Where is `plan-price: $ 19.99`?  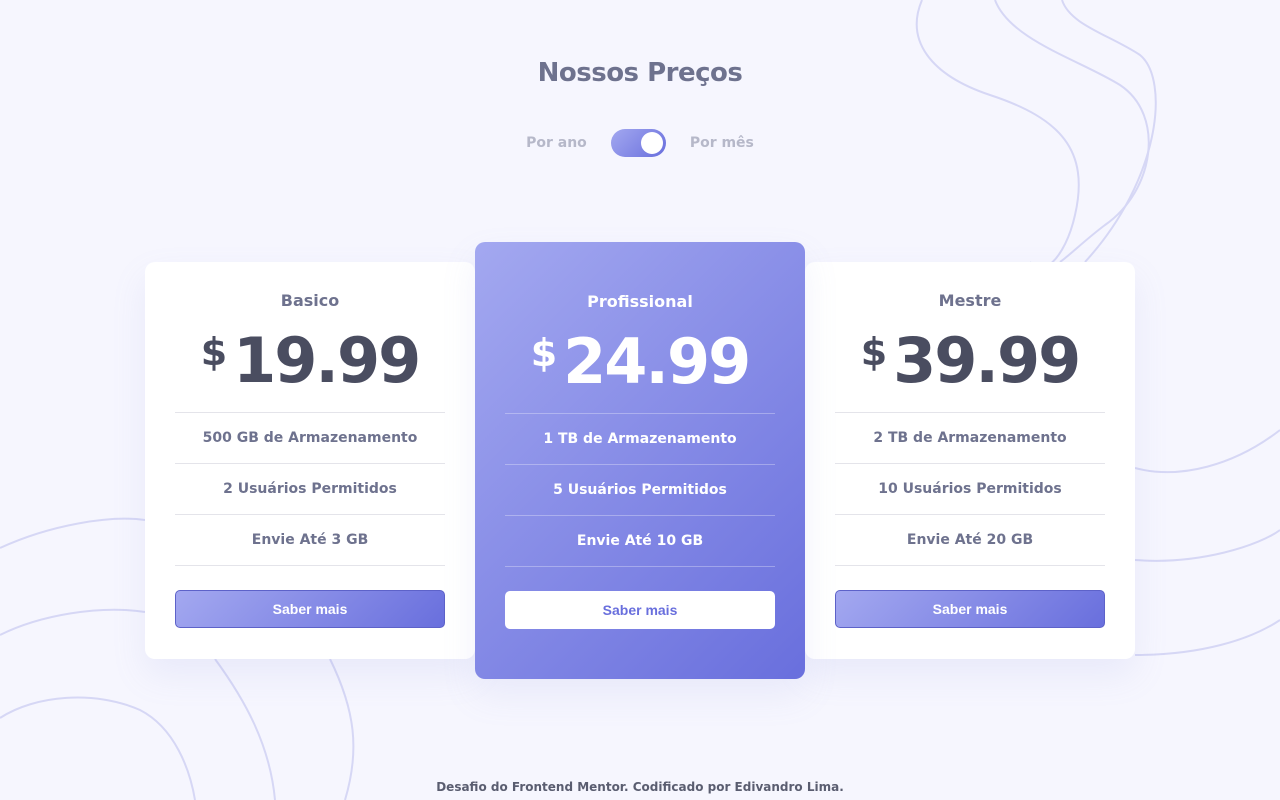
plan-price: $ 19.99 is located at coordinates (310, 361).